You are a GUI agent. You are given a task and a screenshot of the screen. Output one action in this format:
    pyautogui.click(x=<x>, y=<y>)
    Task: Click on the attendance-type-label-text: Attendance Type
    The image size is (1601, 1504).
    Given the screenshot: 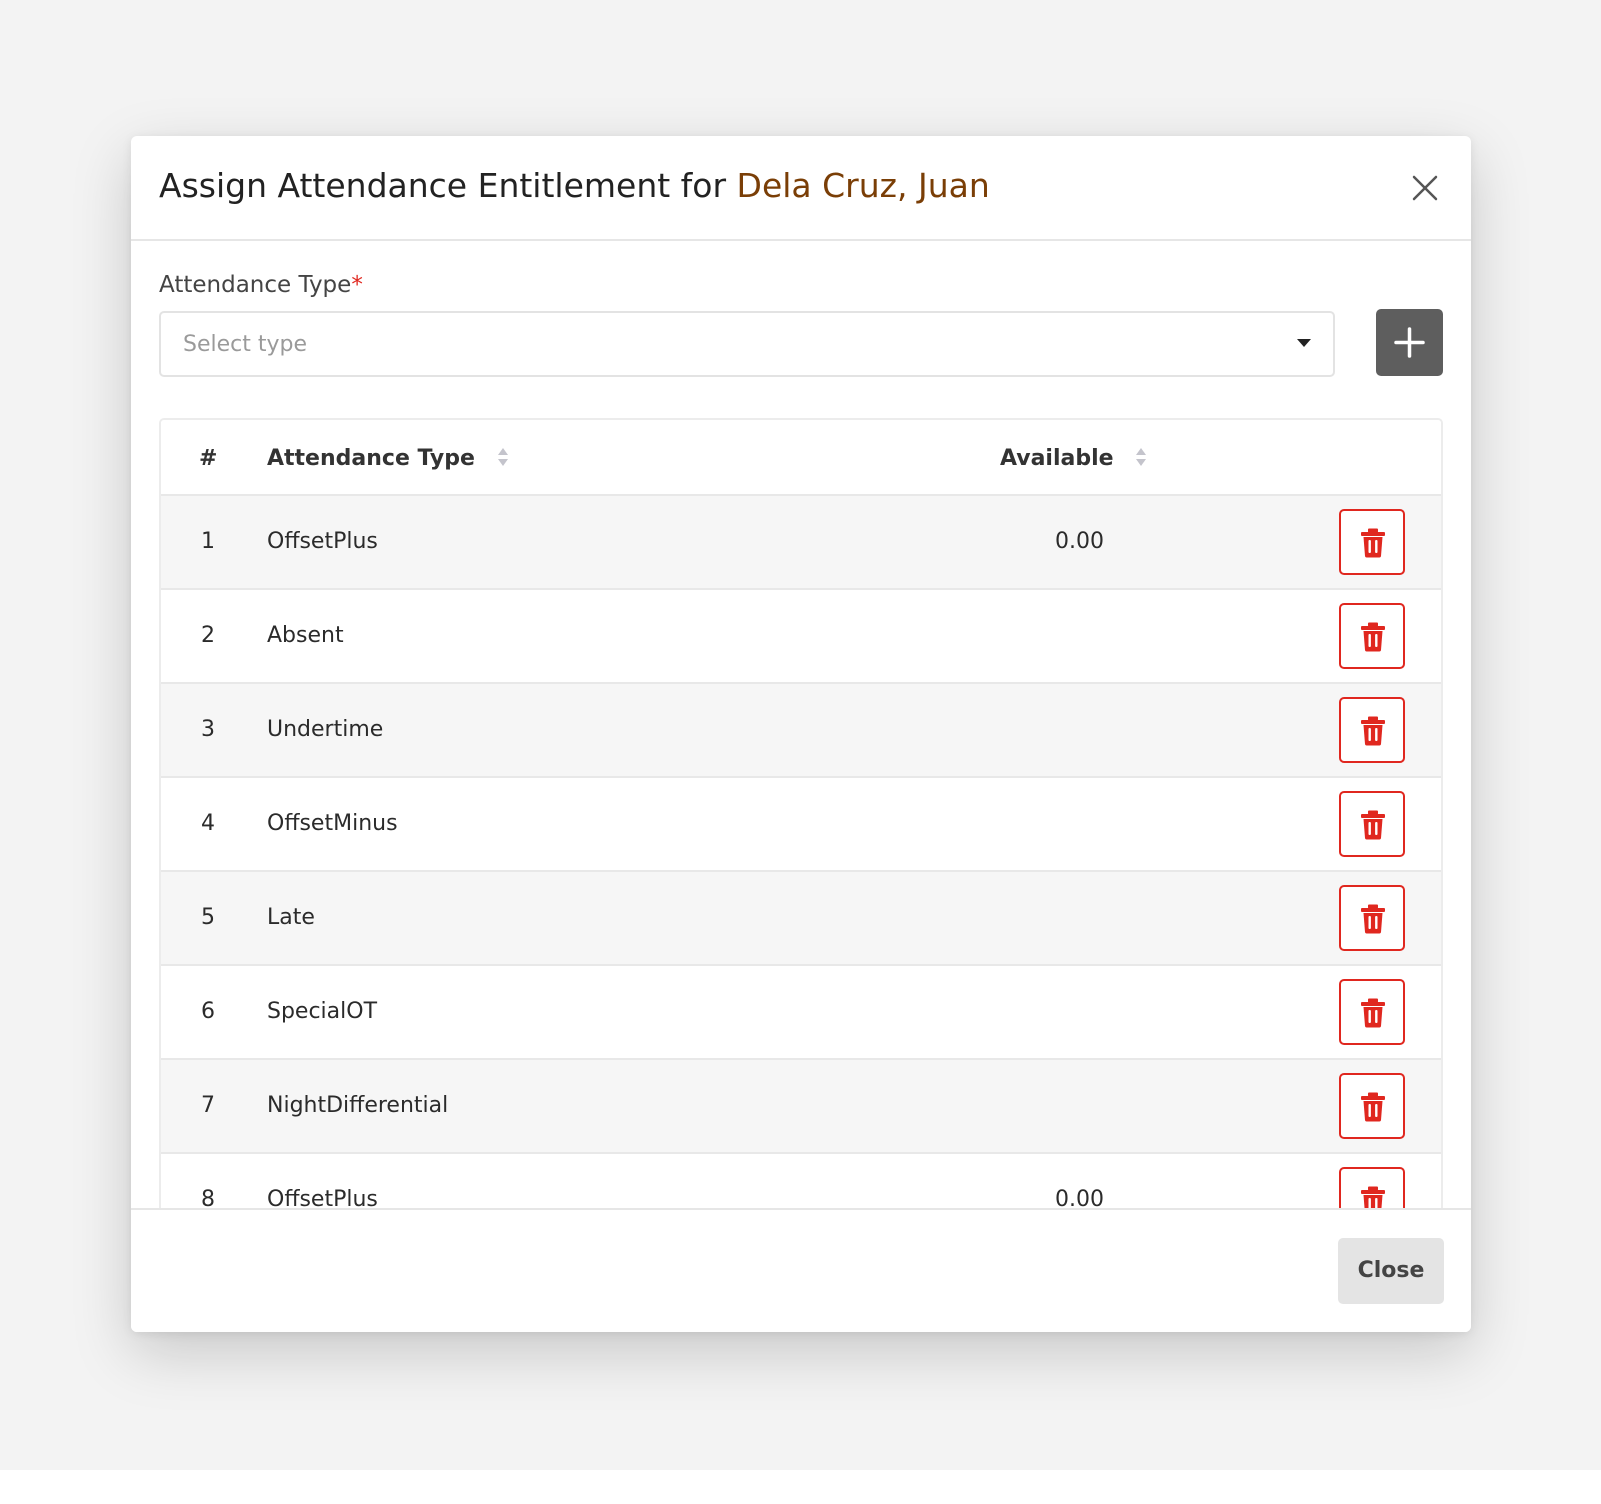 What is the action you would take?
    pyautogui.click(x=255, y=285)
    